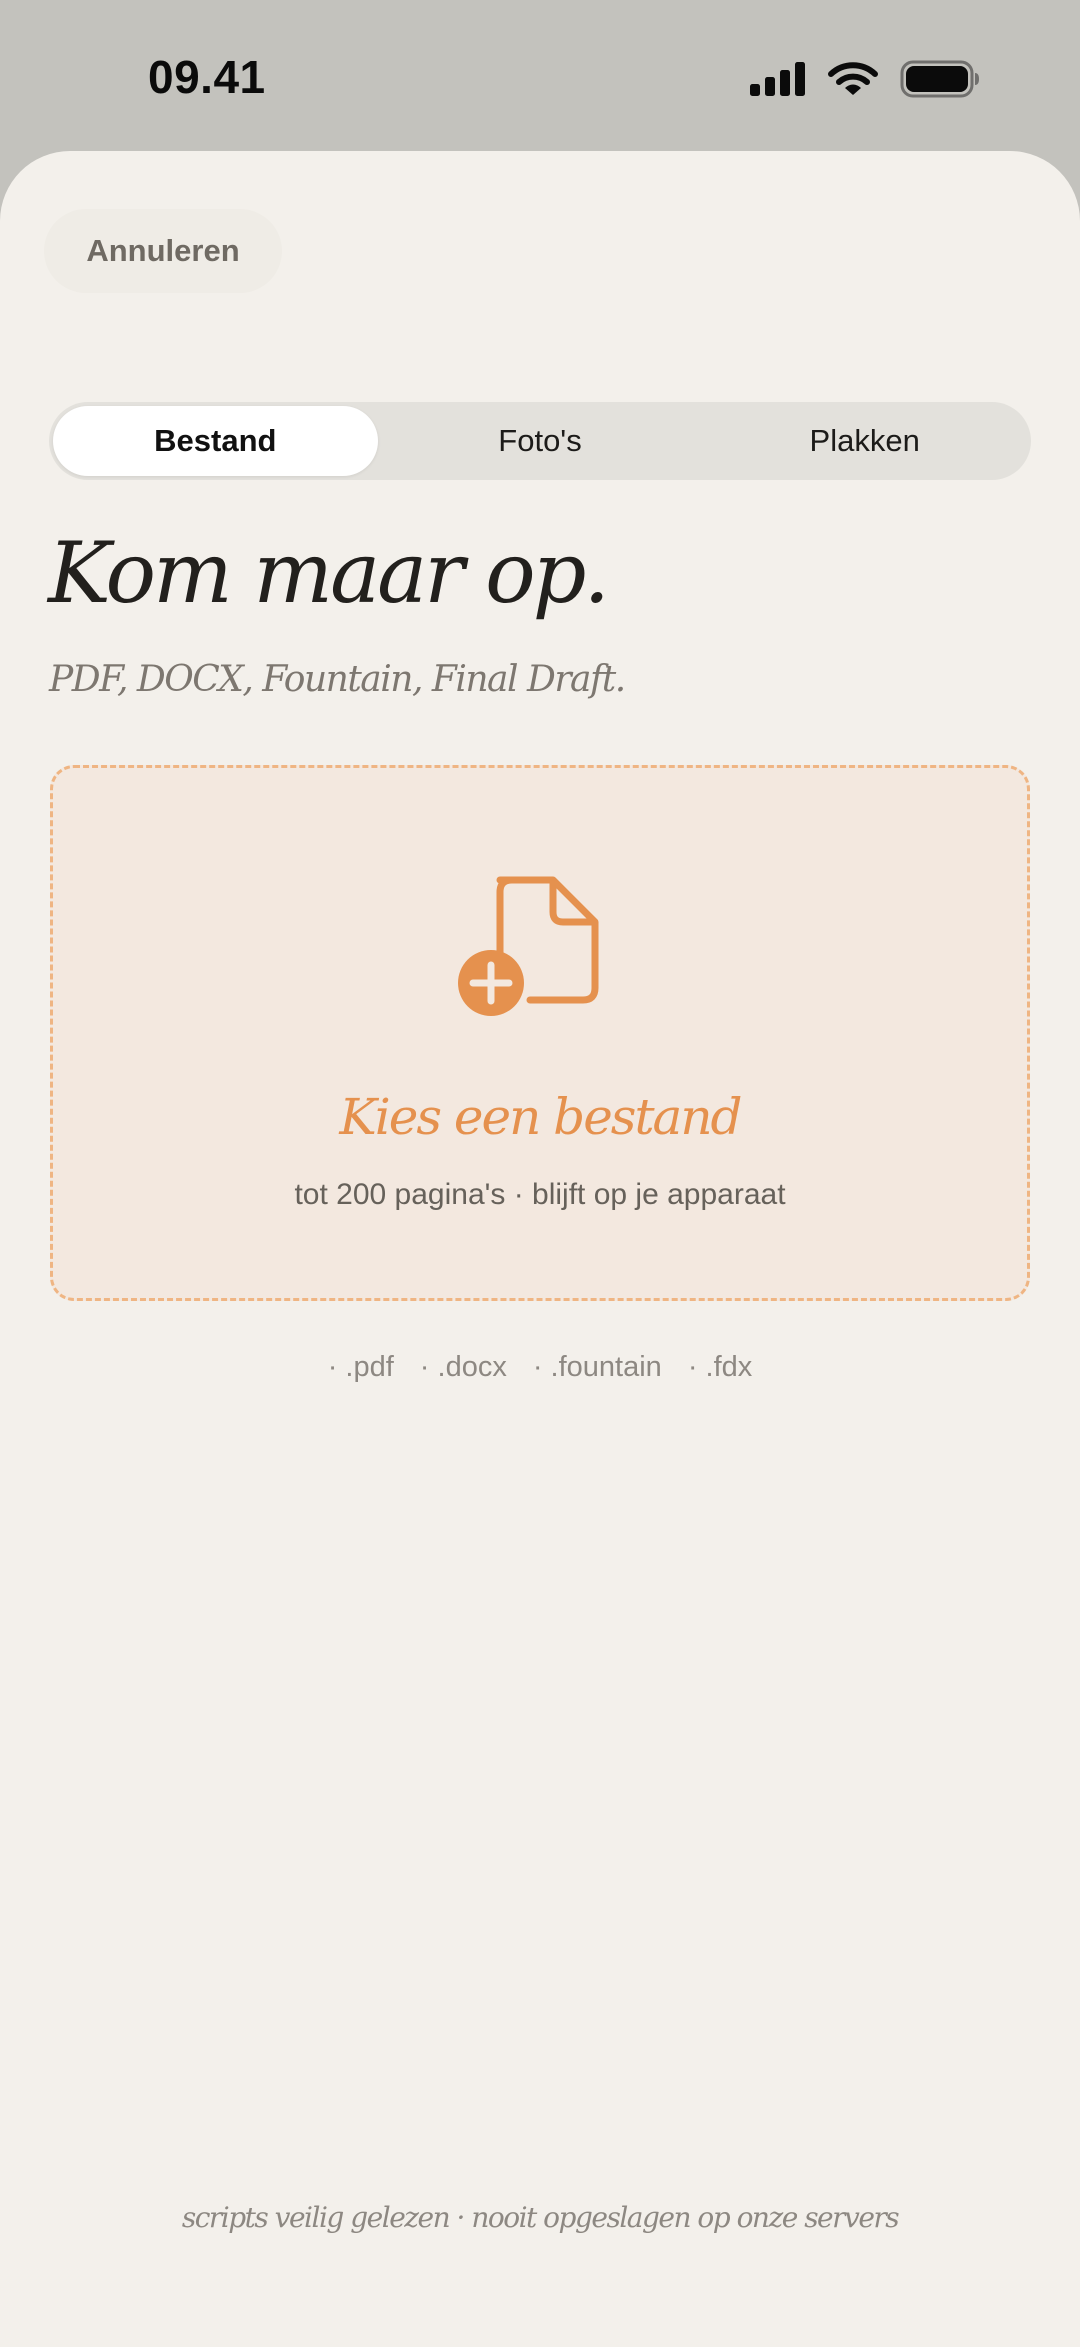 The image size is (1080, 2347). What do you see at coordinates (540, 1194) in the screenshot?
I see `dropzone-hint: tot 200 pagina's · blijft op je apparaat` at bounding box center [540, 1194].